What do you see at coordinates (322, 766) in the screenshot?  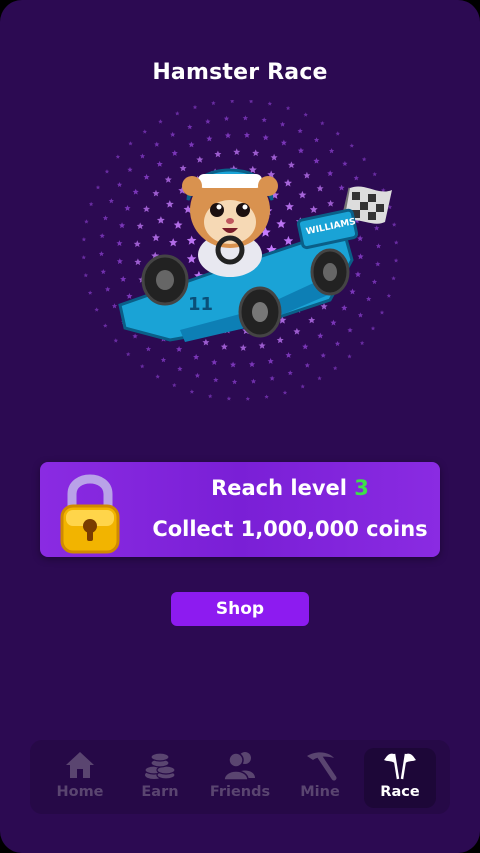 I see `pickaxe-icon` at bounding box center [322, 766].